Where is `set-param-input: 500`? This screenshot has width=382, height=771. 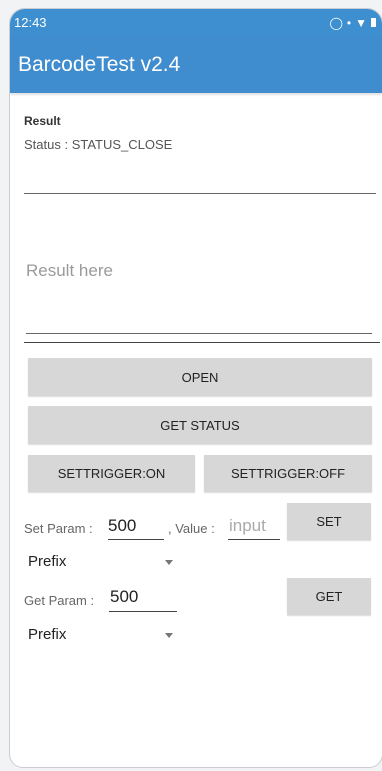
set-param-input: 500 is located at coordinates (122, 526).